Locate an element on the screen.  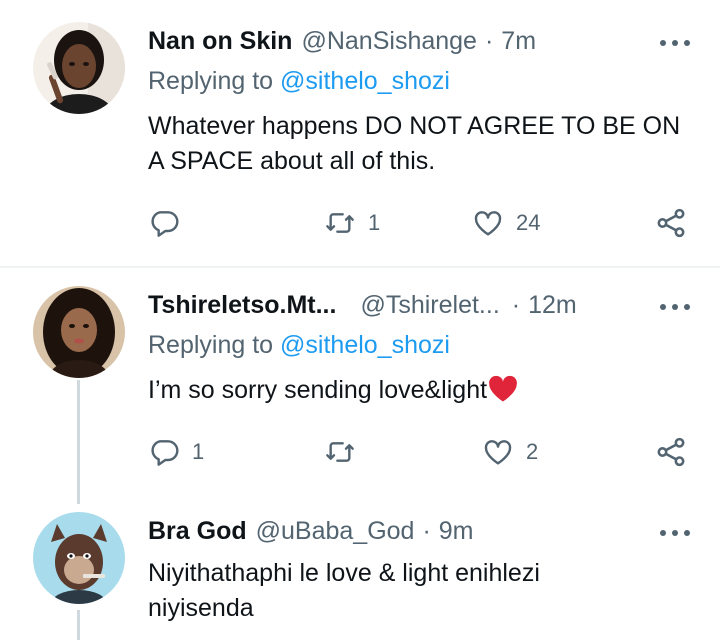
author-handle: @NanSishange is located at coordinates (389, 41).